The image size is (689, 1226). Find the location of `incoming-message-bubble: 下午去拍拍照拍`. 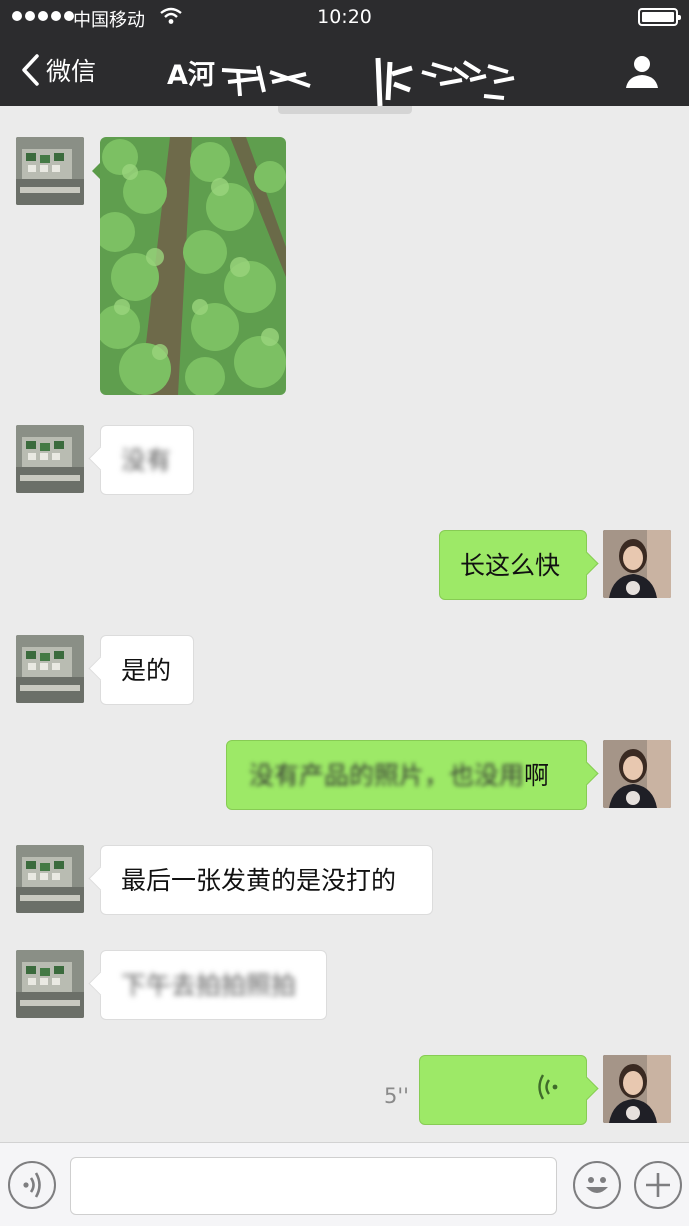

incoming-message-bubble: 下午去拍拍照拍 is located at coordinates (213, 985).